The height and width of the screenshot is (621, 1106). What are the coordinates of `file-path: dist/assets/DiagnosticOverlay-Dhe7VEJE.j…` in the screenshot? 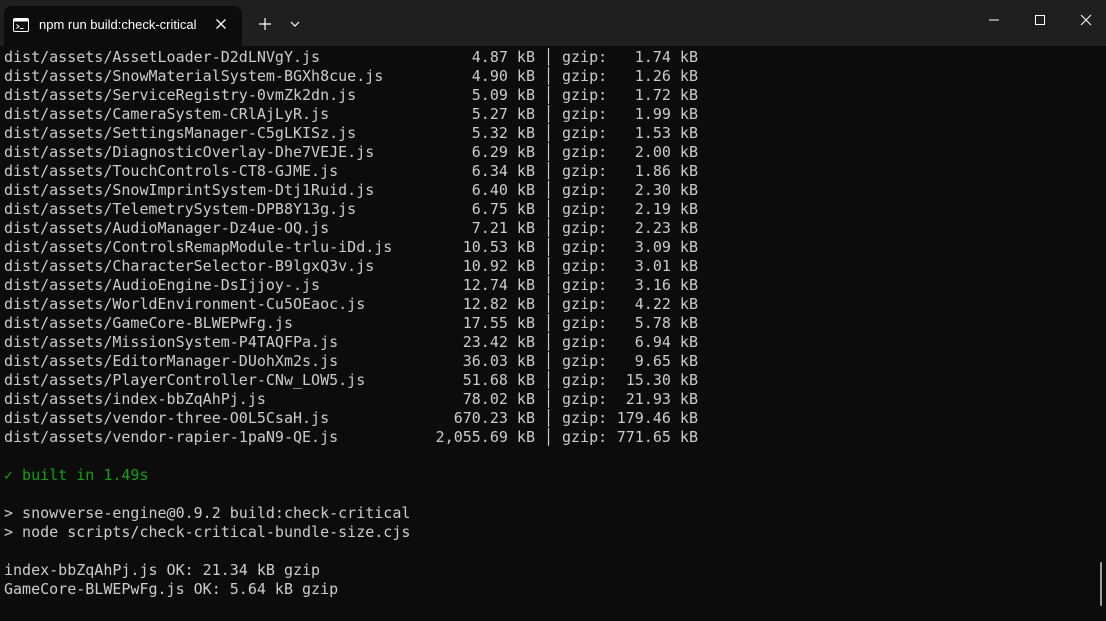 It's located at (189, 152).